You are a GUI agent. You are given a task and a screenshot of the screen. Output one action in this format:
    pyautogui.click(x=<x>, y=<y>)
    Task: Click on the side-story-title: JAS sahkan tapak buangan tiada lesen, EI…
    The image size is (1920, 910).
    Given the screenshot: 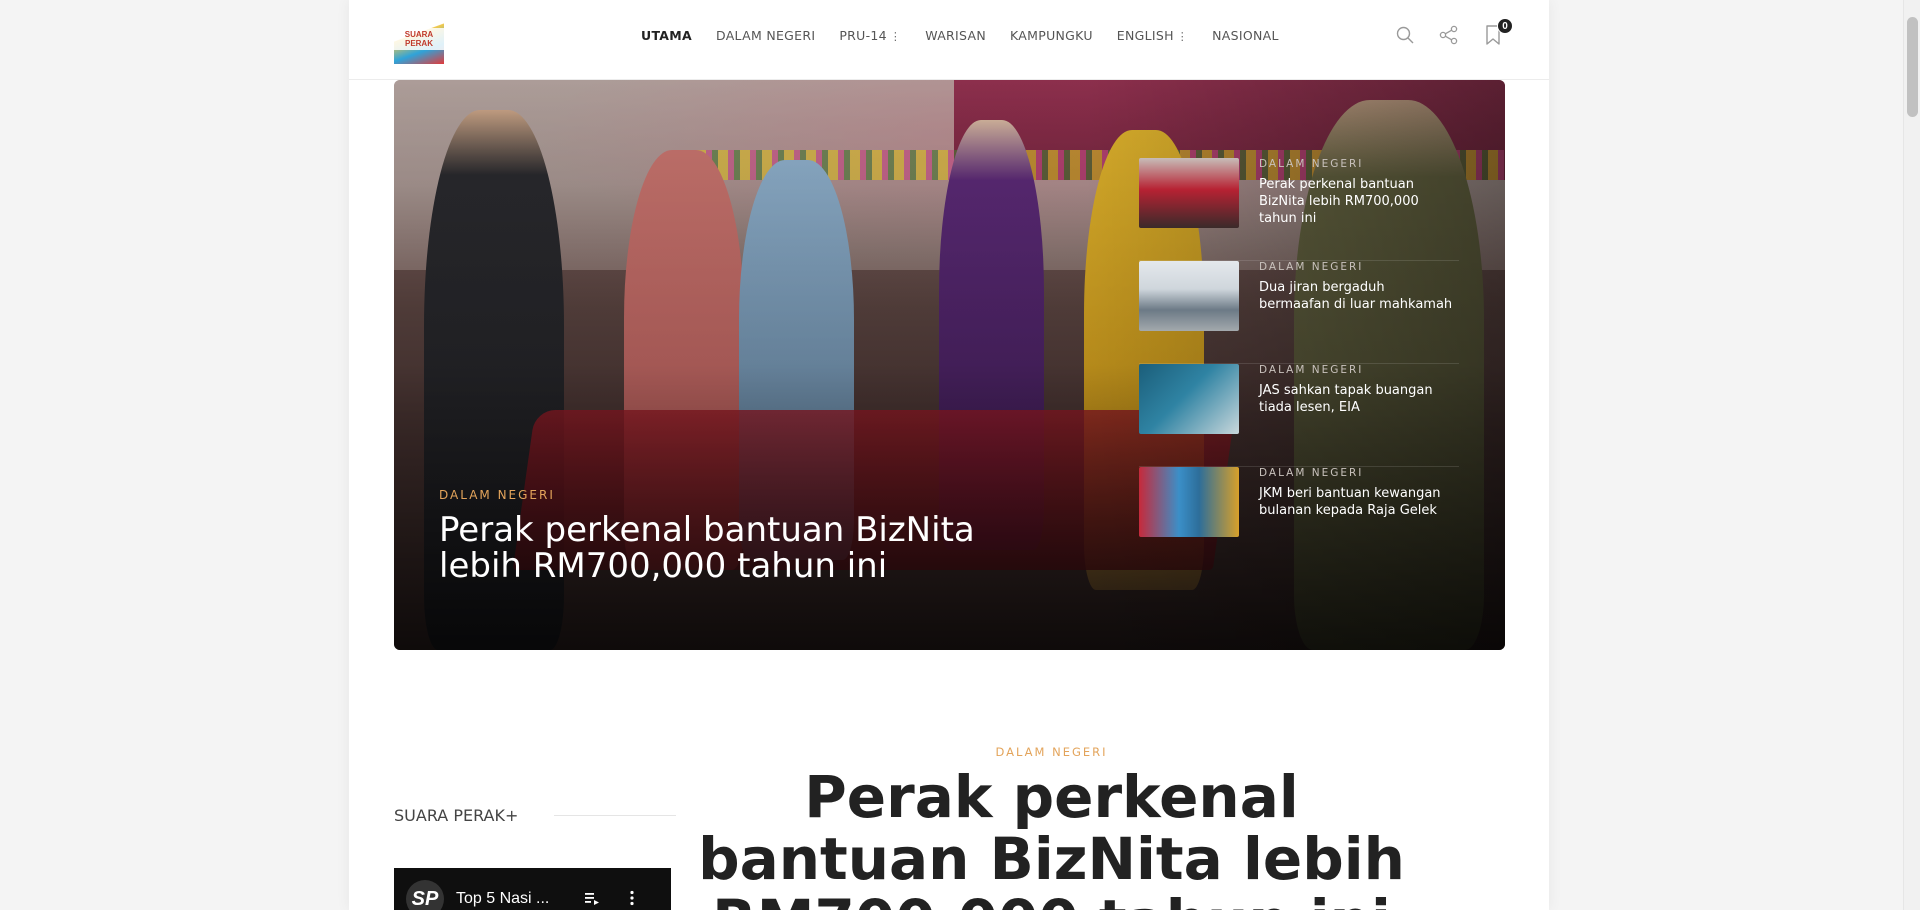 What is the action you would take?
    pyautogui.click(x=1359, y=399)
    